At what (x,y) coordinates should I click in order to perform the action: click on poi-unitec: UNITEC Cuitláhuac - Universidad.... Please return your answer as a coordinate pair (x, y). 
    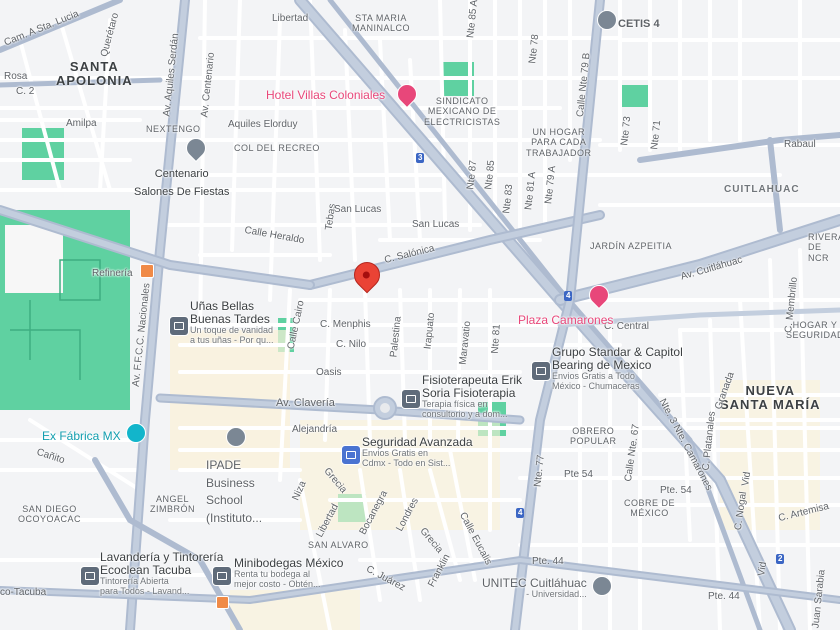
    Looking at the image, I should click on (534, 588).